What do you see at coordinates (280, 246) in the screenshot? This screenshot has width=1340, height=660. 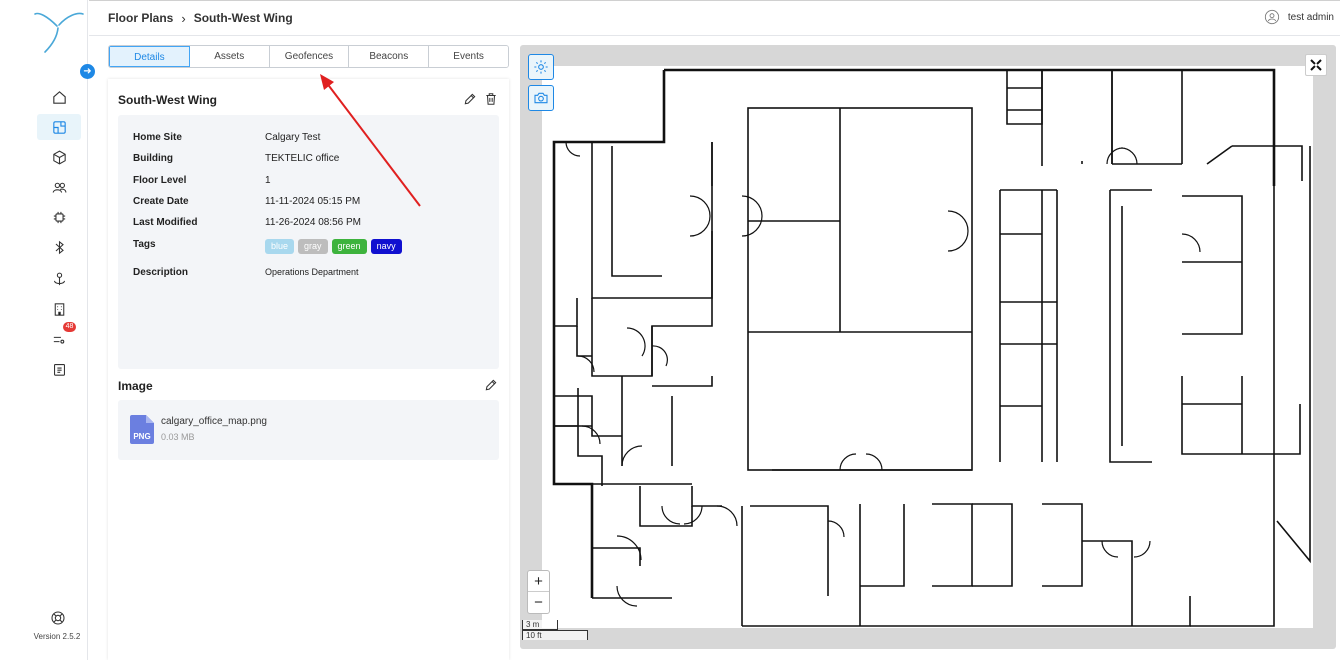 I see `tag-chip: blue` at bounding box center [280, 246].